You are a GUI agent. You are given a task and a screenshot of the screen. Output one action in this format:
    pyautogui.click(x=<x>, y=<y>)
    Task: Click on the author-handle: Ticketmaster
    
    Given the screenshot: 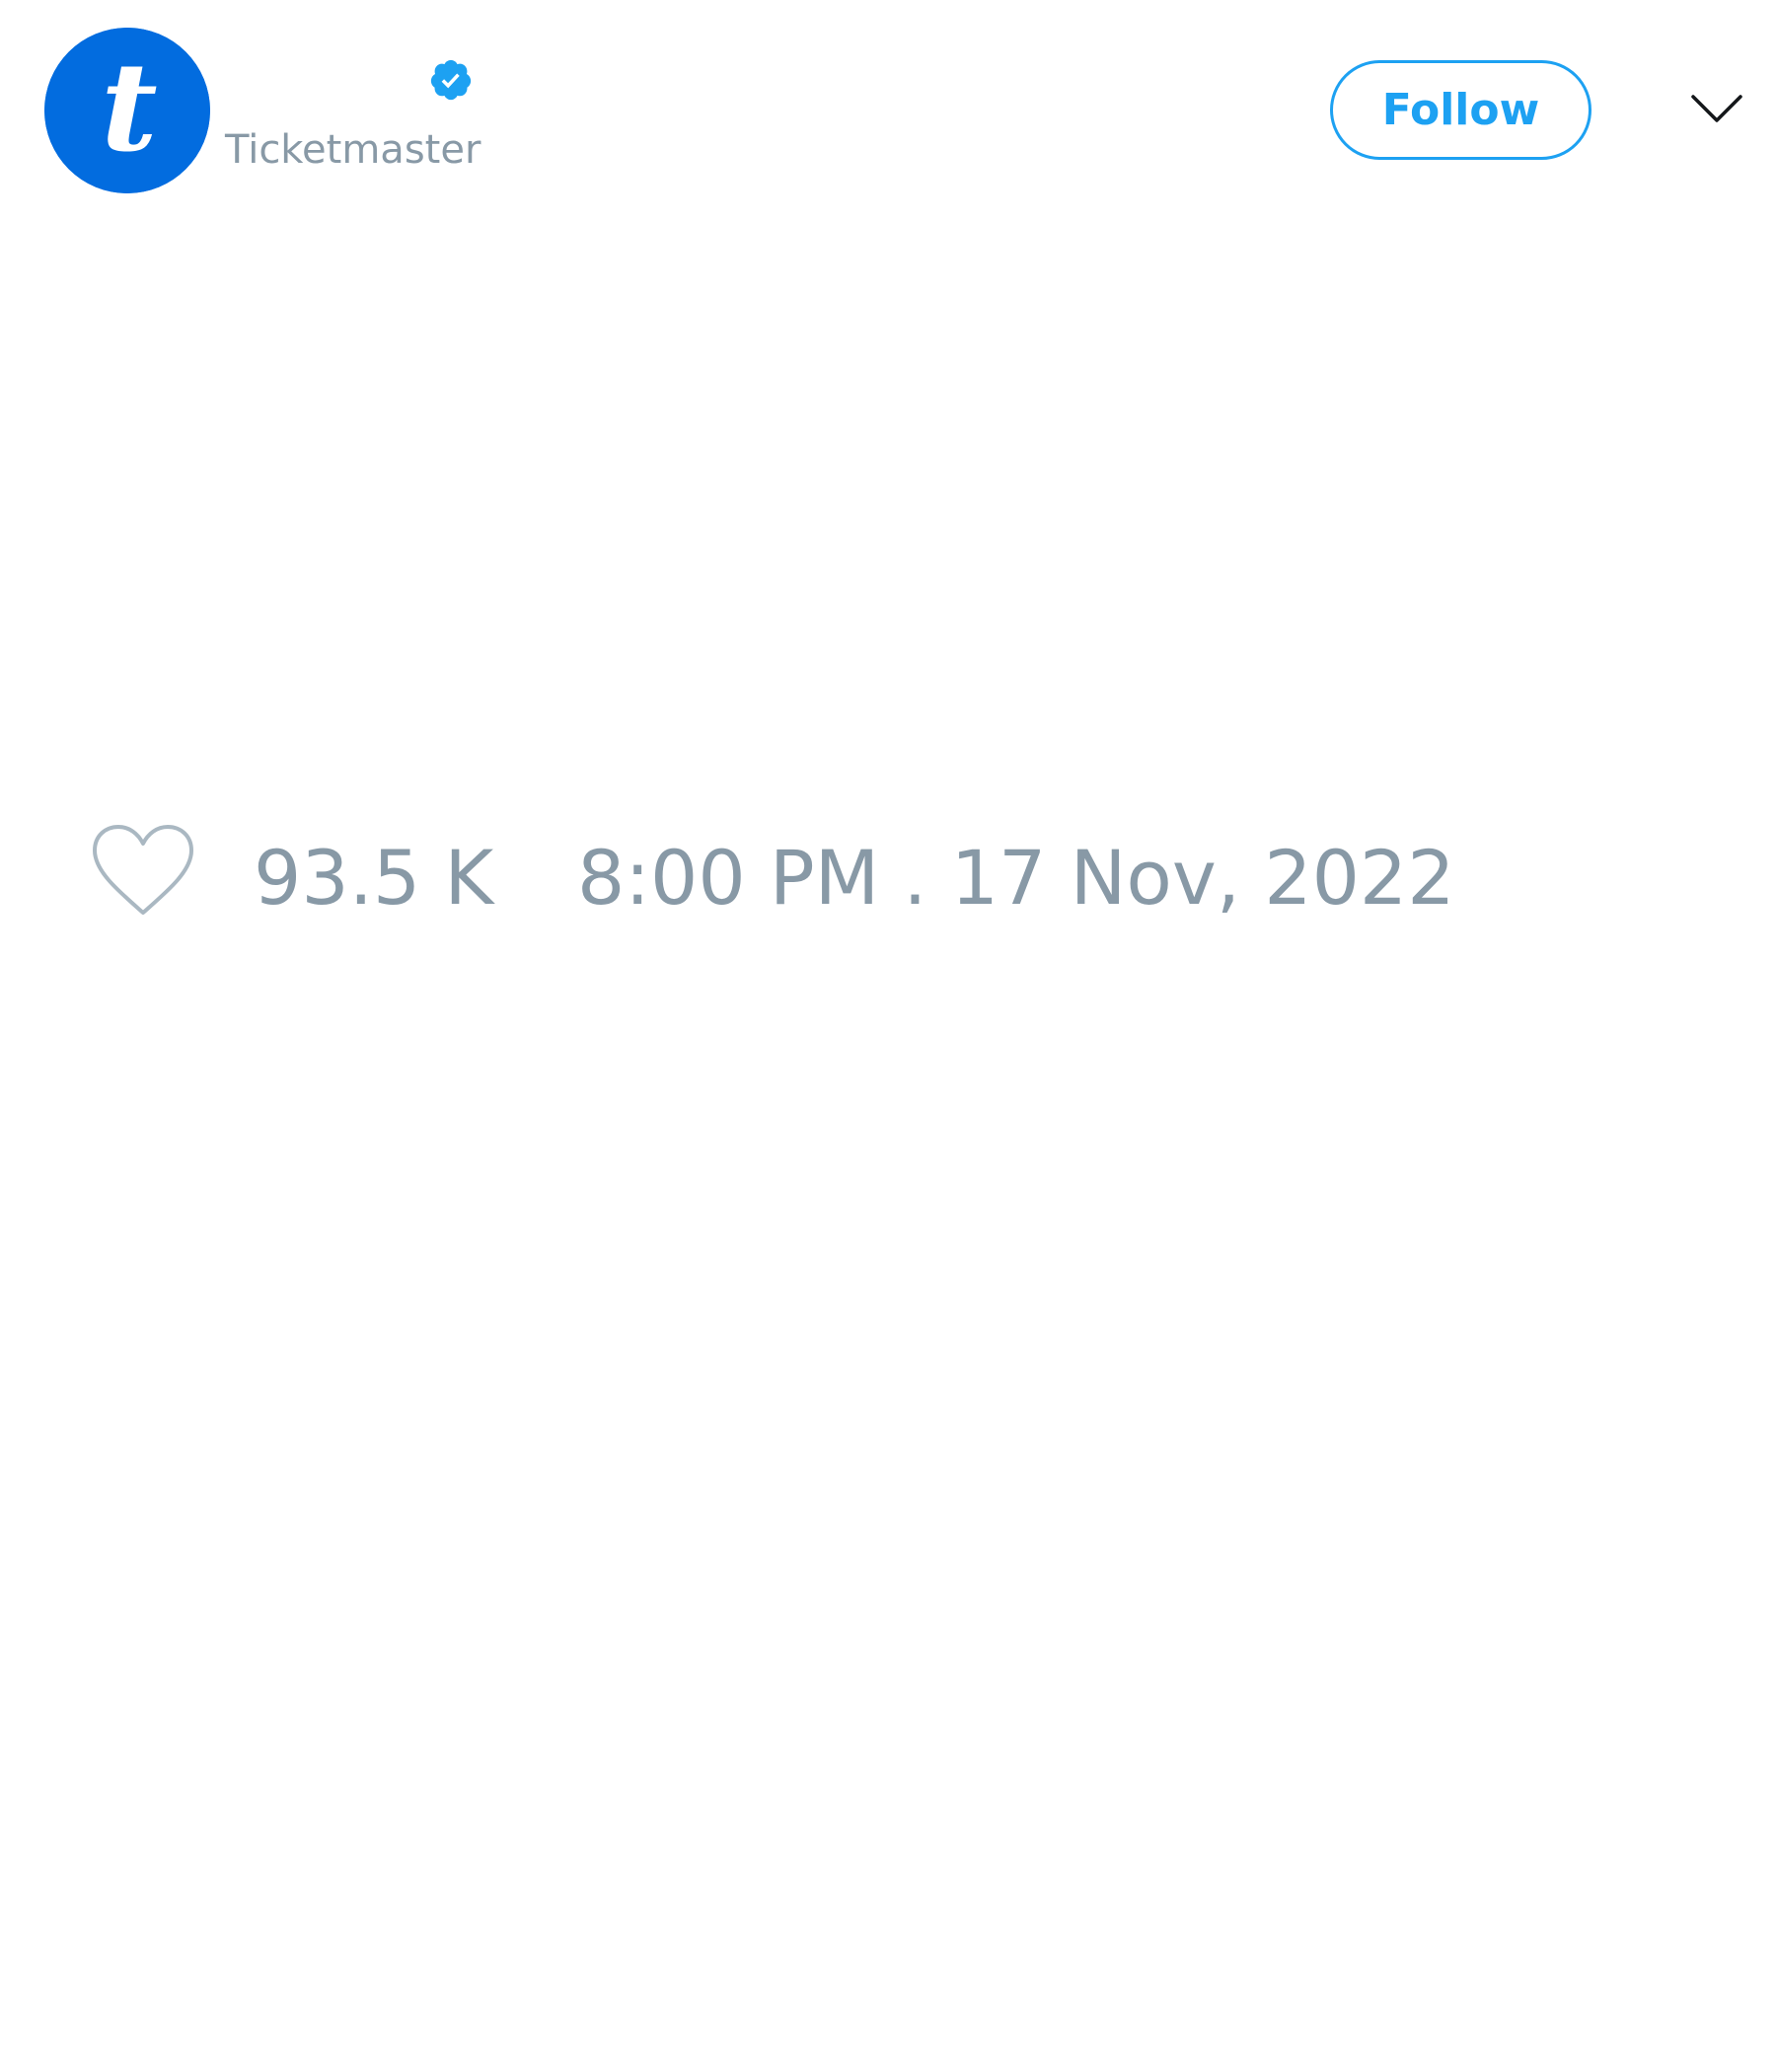 What is the action you would take?
    pyautogui.click(x=353, y=150)
    